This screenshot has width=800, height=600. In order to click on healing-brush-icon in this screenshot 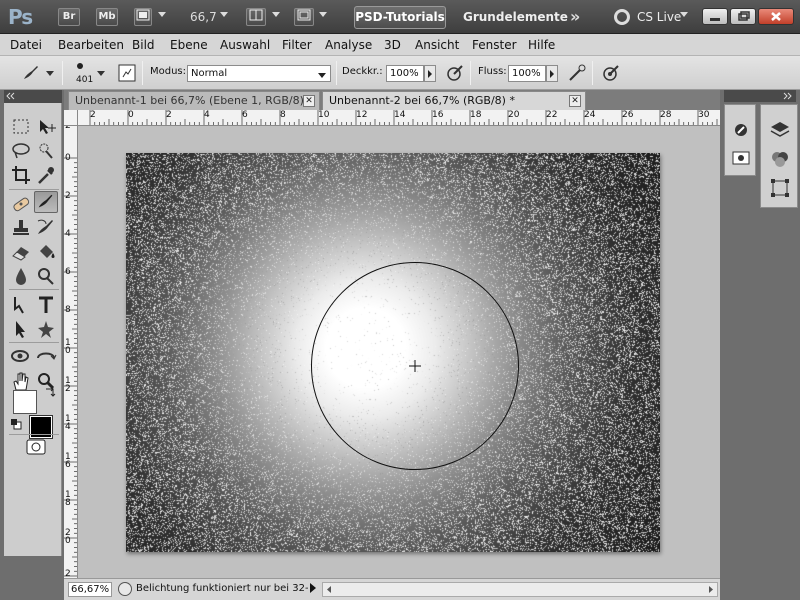, I will do `click(21, 204)`.